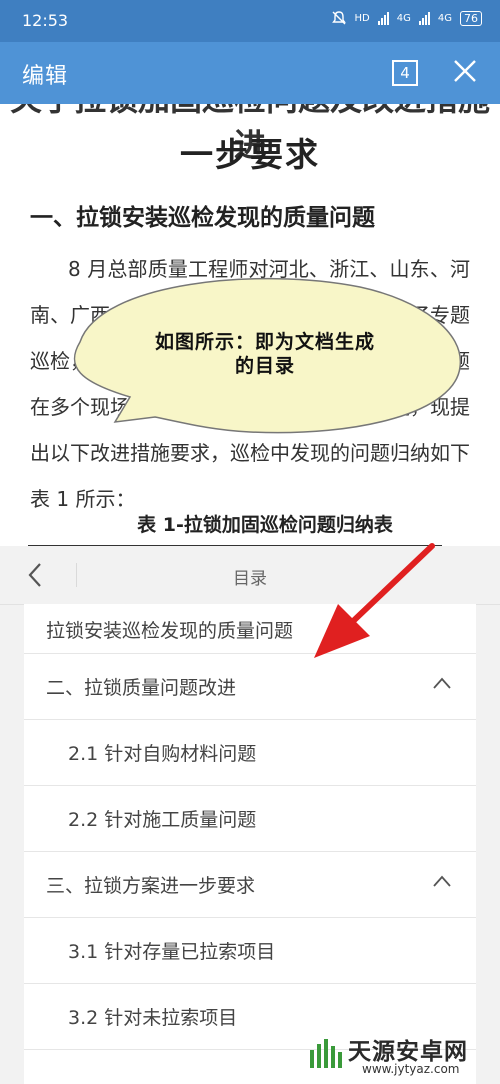  What do you see at coordinates (408, 1052) in the screenshot?
I see `watermark-name: 天源安卓网` at bounding box center [408, 1052].